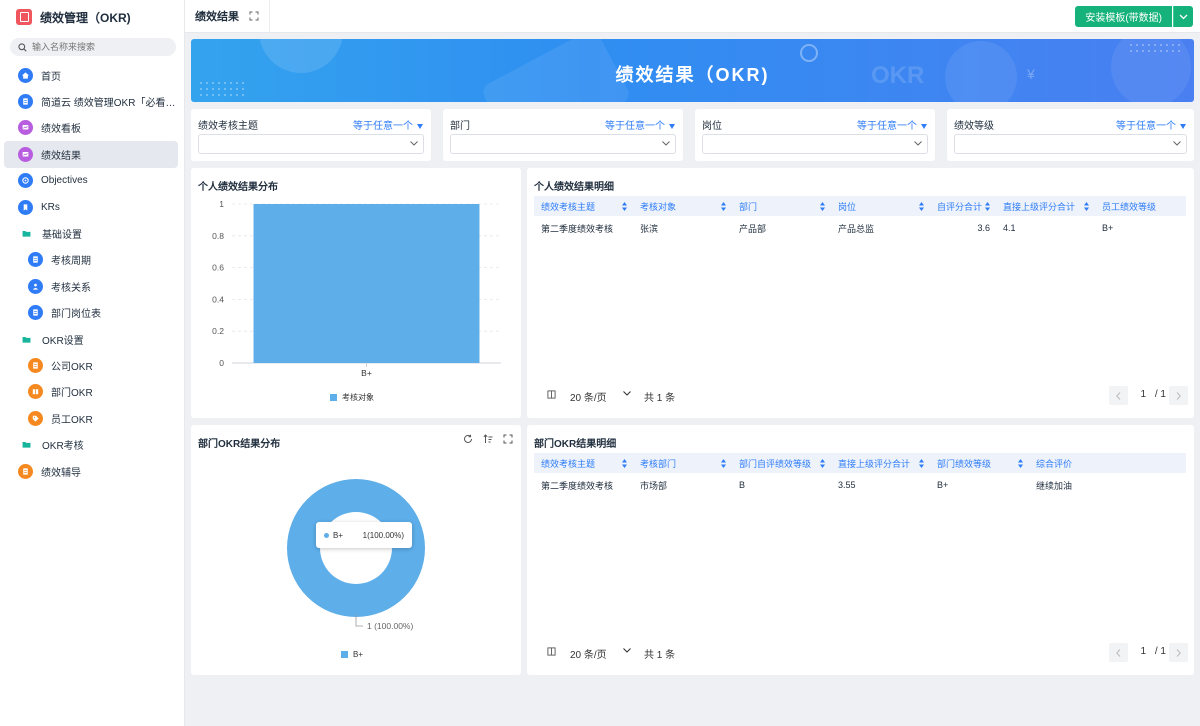 This screenshot has width=1200, height=726. What do you see at coordinates (1107, 463) in the screenshot?
I see `column-header: 综合评价` at bounding box center [1107, 463].